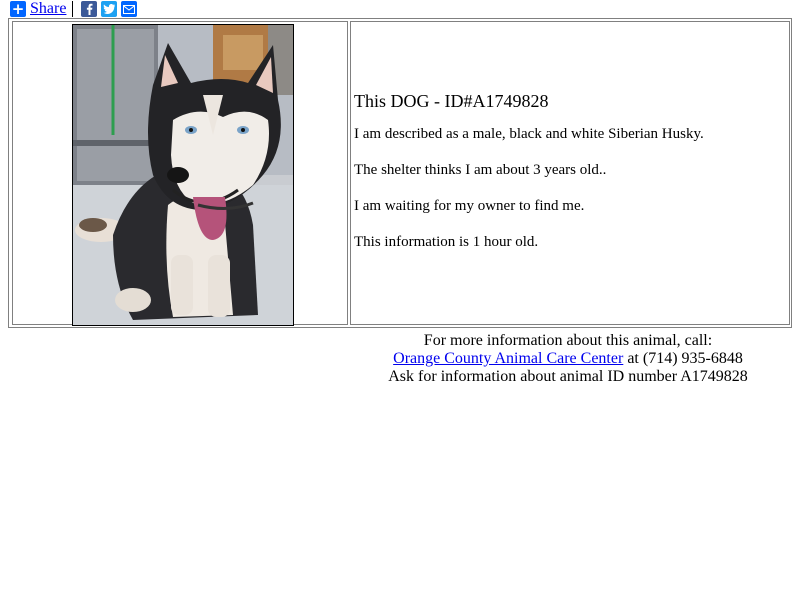  Describe the element at coordinates (451, 101) in the screenshot. I see `animal-title: This DOG - ID#A1749828` at that location.